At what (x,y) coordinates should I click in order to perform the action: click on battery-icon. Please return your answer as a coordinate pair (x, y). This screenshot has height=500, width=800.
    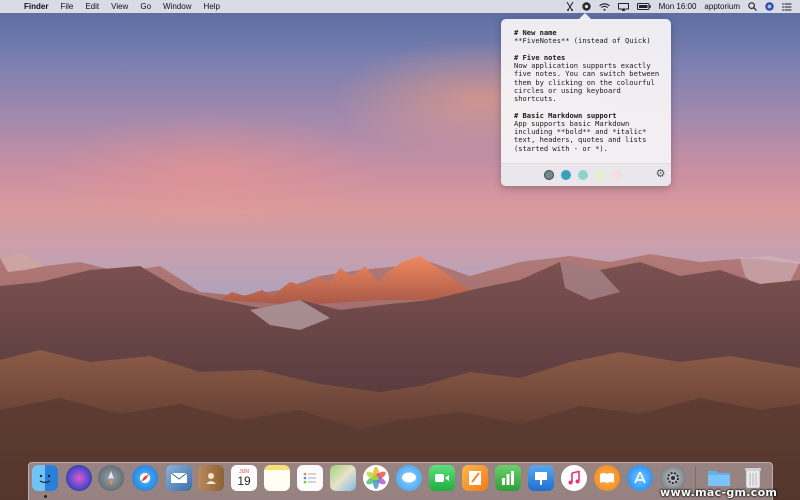
    Looking at the image, I should click on (644, 6).